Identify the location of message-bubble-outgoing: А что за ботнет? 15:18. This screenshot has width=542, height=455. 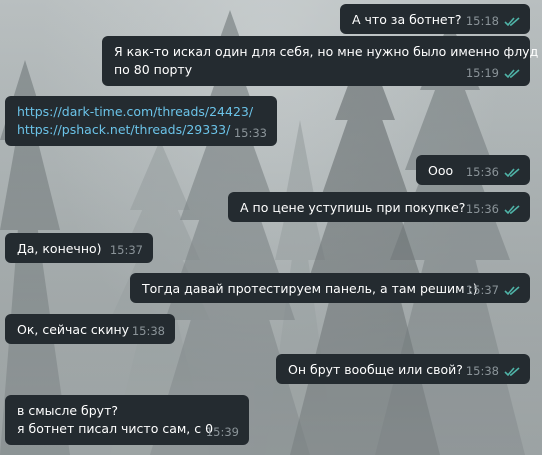
(435, 19).